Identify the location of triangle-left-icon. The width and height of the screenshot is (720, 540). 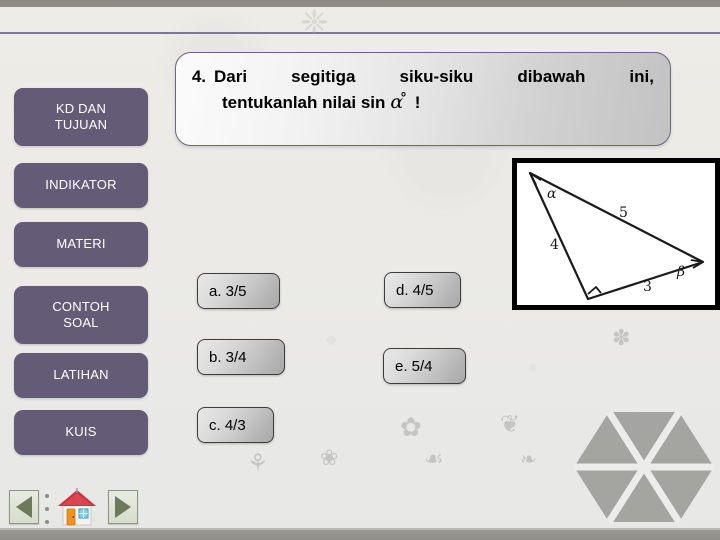
(24, 507).